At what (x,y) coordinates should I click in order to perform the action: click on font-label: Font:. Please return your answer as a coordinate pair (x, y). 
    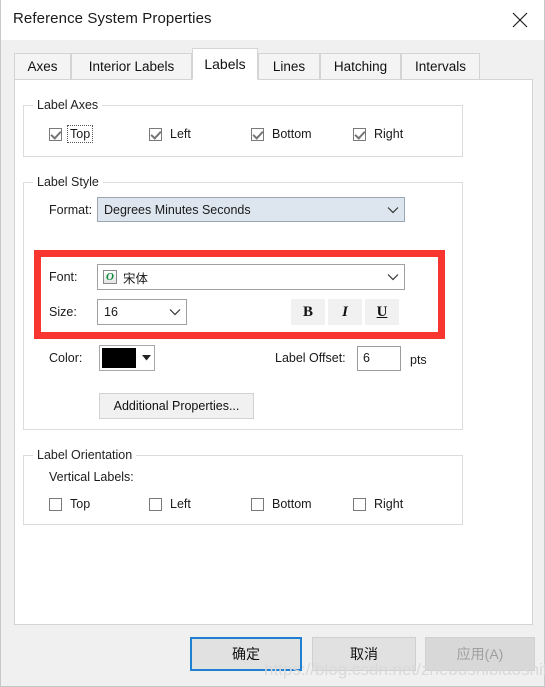
    Looking at the image, I should click on (63, 277).